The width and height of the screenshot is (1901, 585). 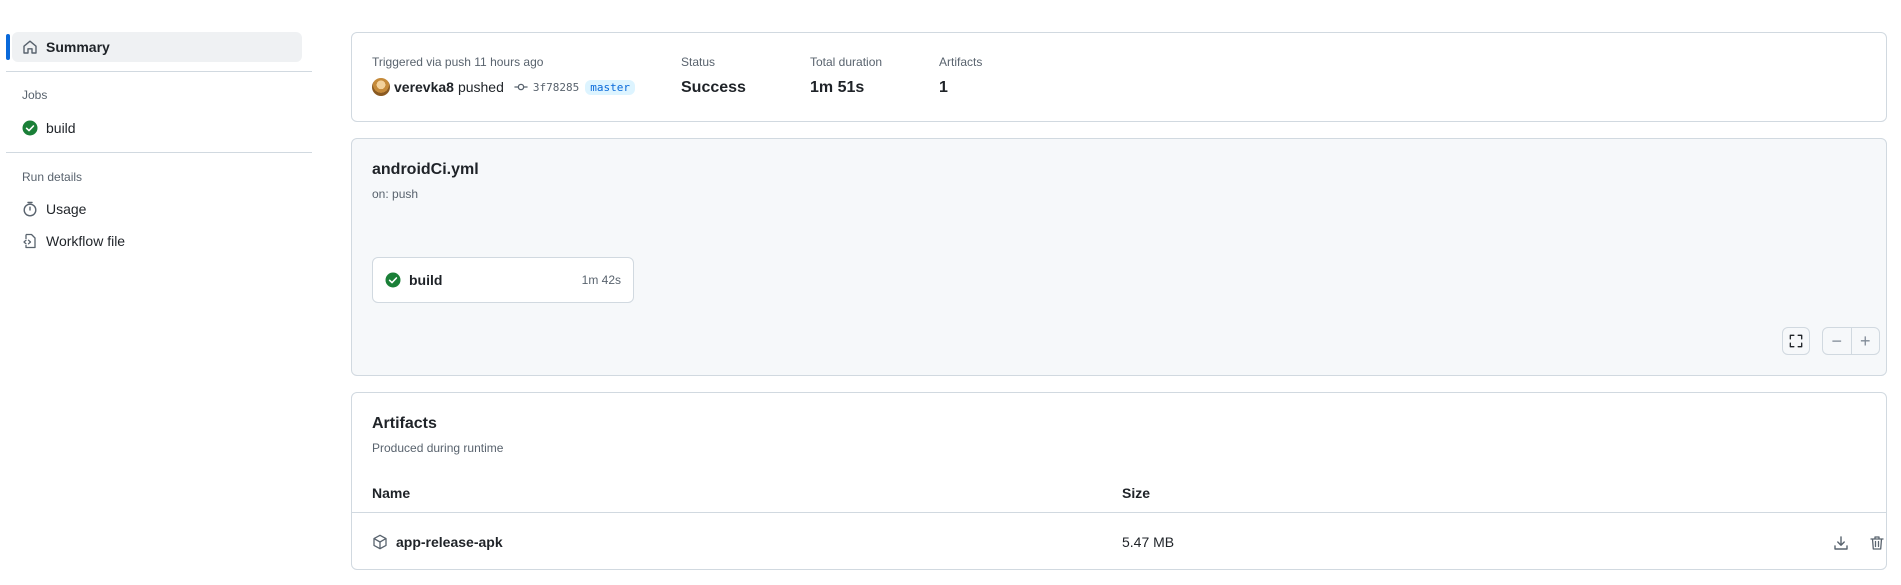 What do you see at coordinates (86, 241) in the screenshot?
I see `sidebar-item-label: Workflow file` at bounding box center [86, 241].